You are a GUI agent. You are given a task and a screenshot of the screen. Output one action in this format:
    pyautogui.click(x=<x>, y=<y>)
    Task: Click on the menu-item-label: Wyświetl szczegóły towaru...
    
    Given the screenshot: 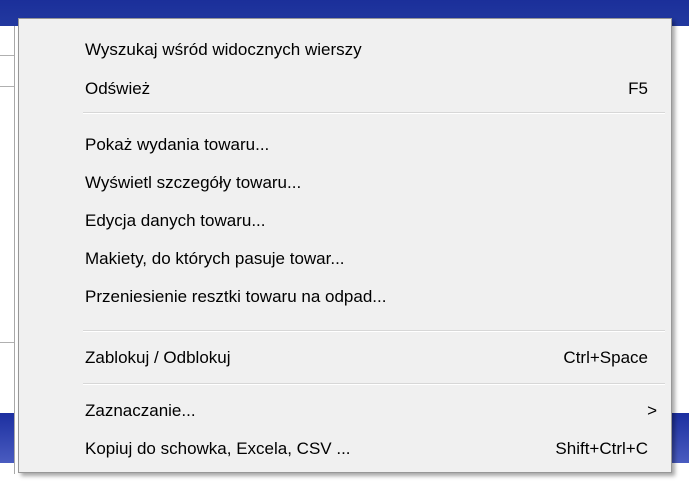 What is the action you would take?
    pyautogui.click(x=193, y=182)
    